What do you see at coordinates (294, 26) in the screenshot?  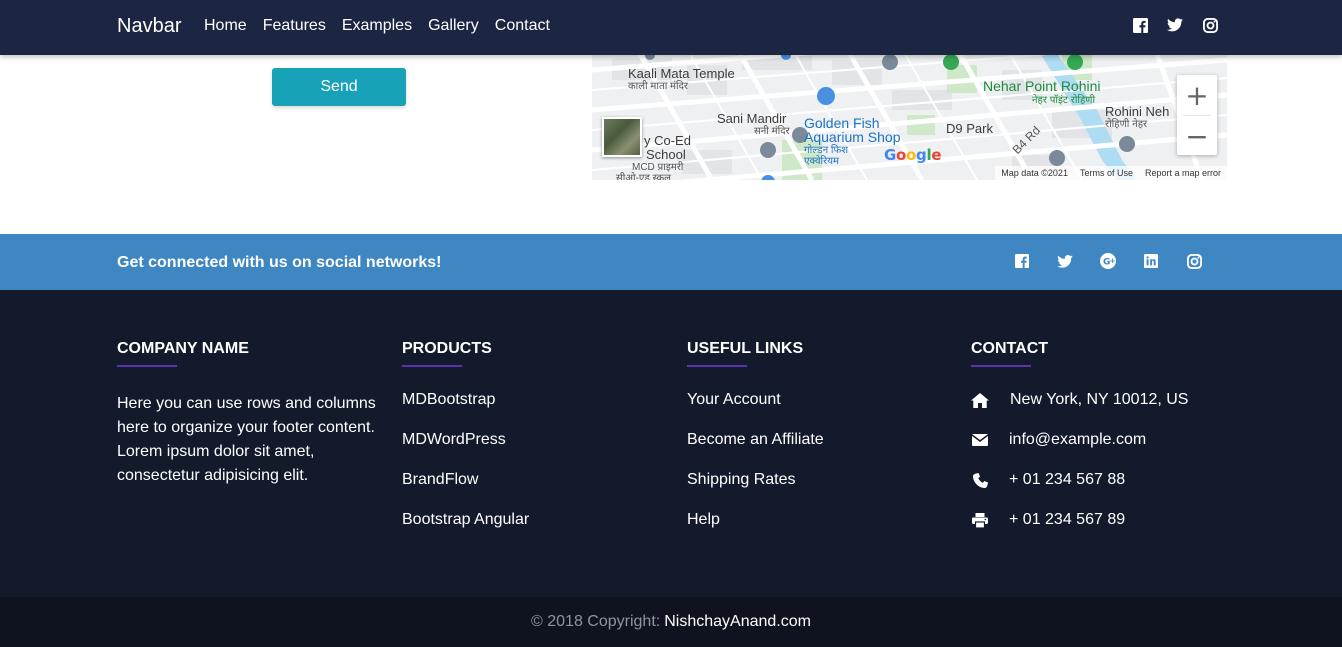 I see `nav-link-features: Features` at bounding box center [294, 26].